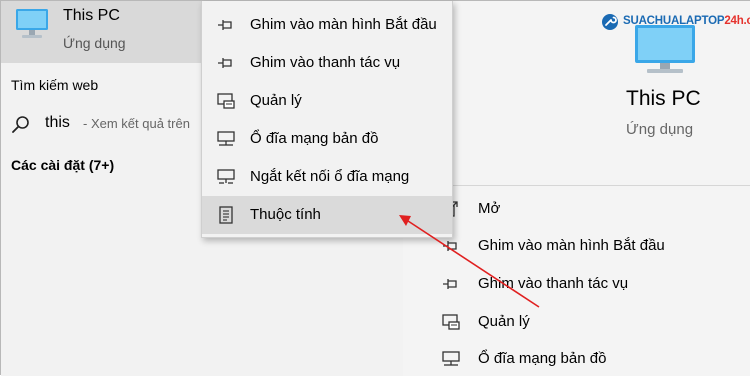 The height and width of the screenshot is (376, 750). Describe the element at coordinates (665, 49) in the screenshot. I see `this-pc-large-icon` at that location.